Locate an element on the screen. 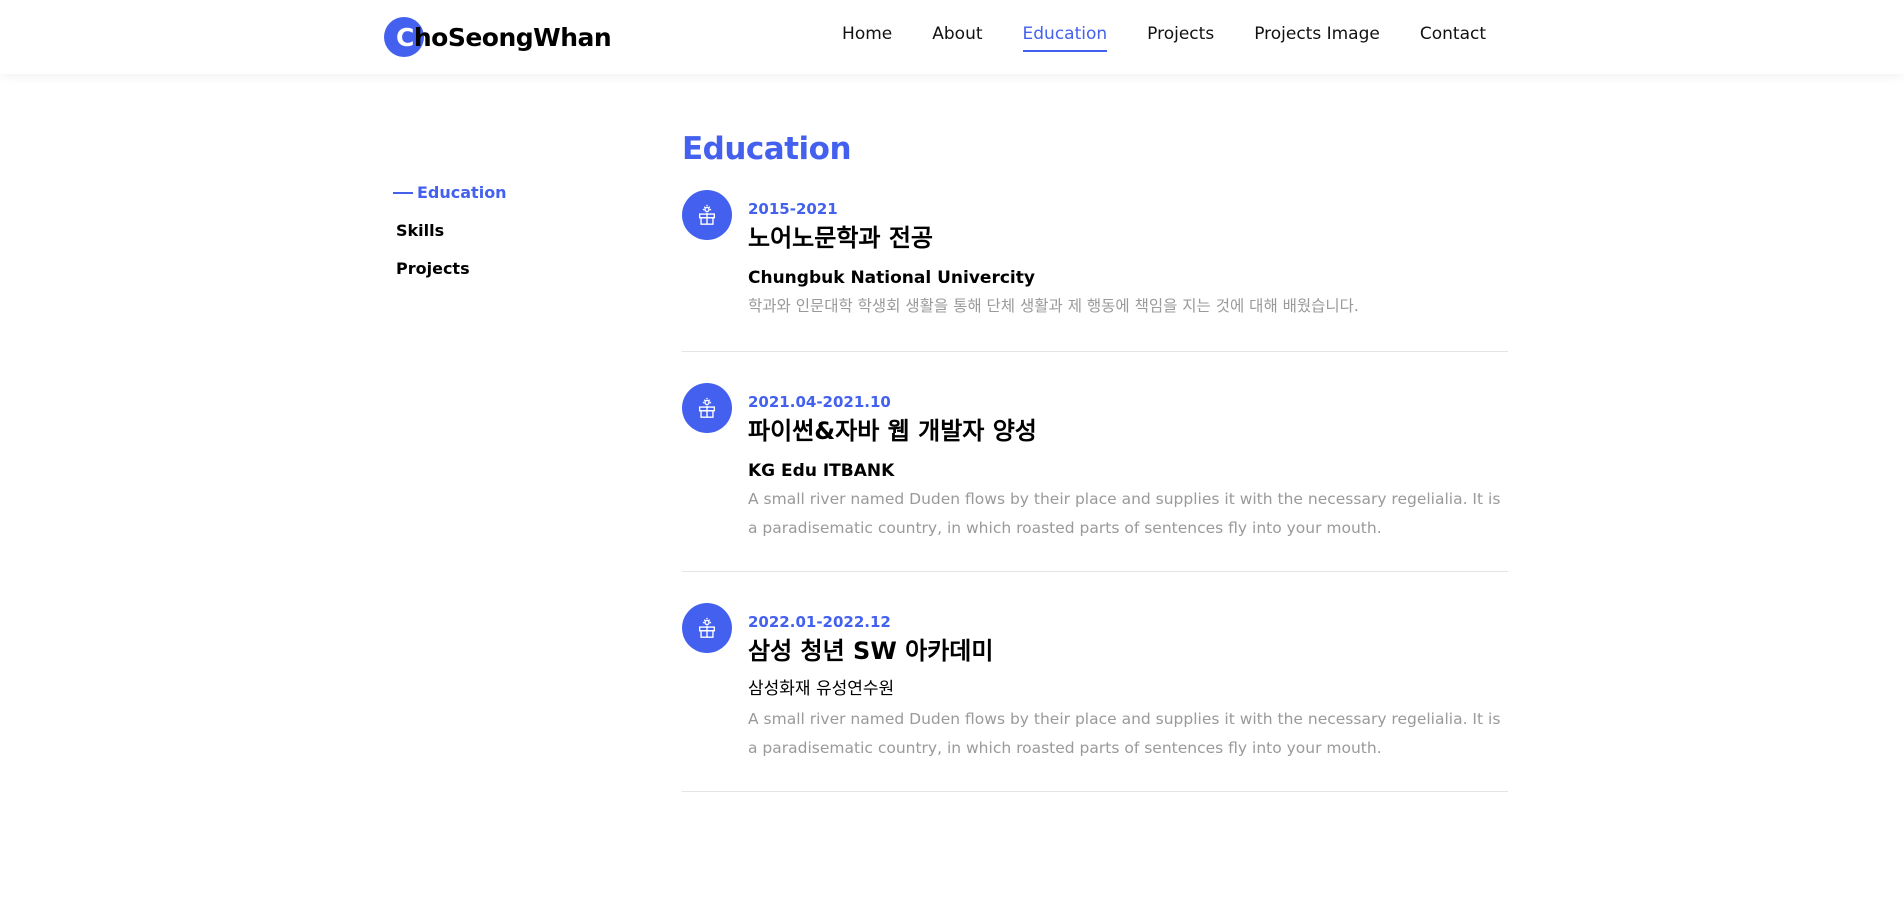  brand-first-letter: C is located at coordinates (405, 37).